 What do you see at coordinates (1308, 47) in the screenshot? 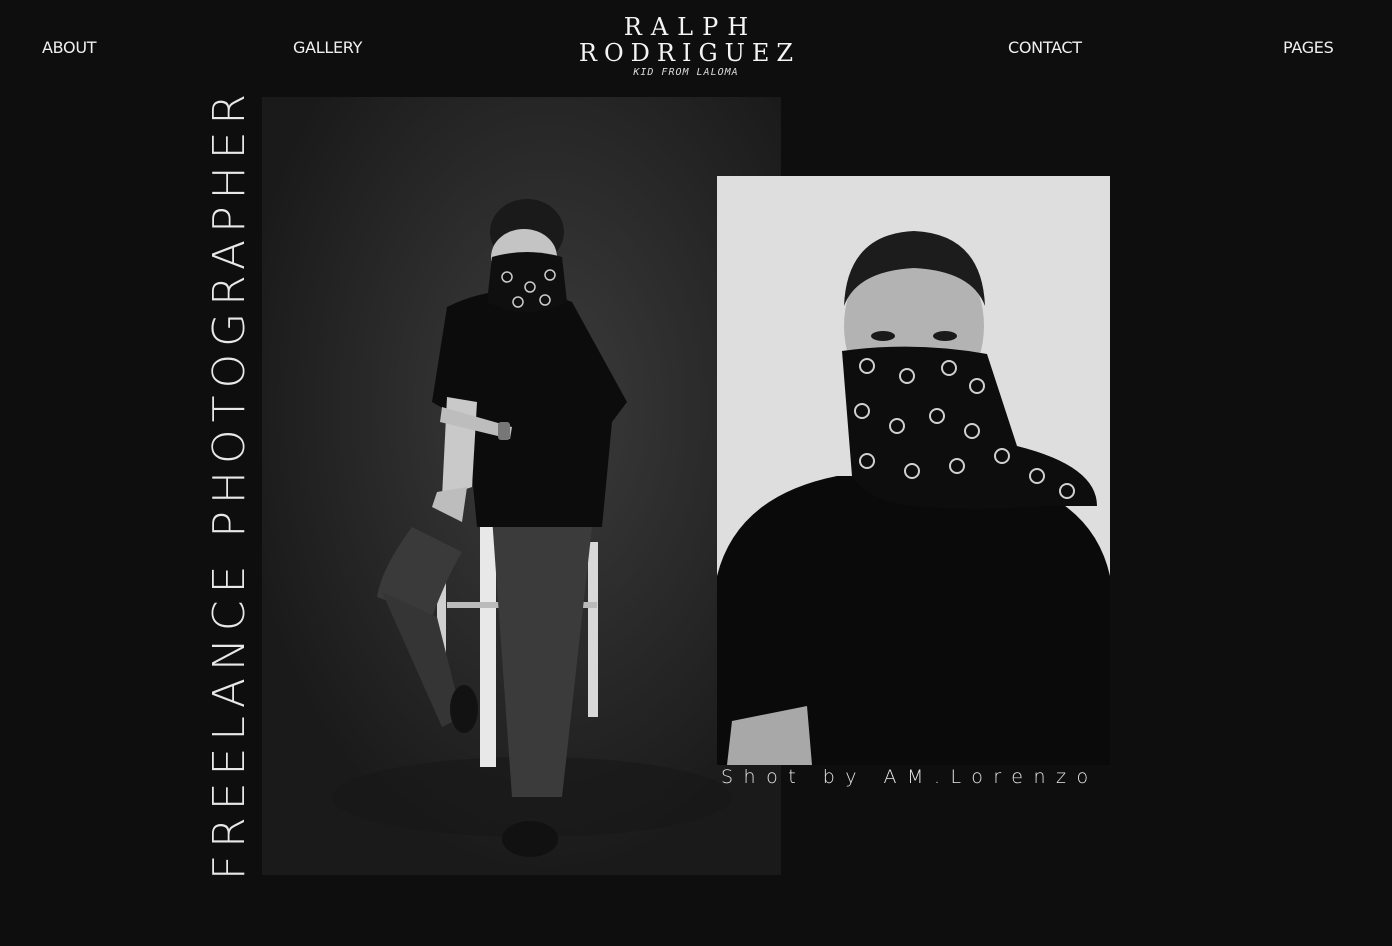
I see `nav-pages-link: PAGES` at bounding box center [1308, 47].